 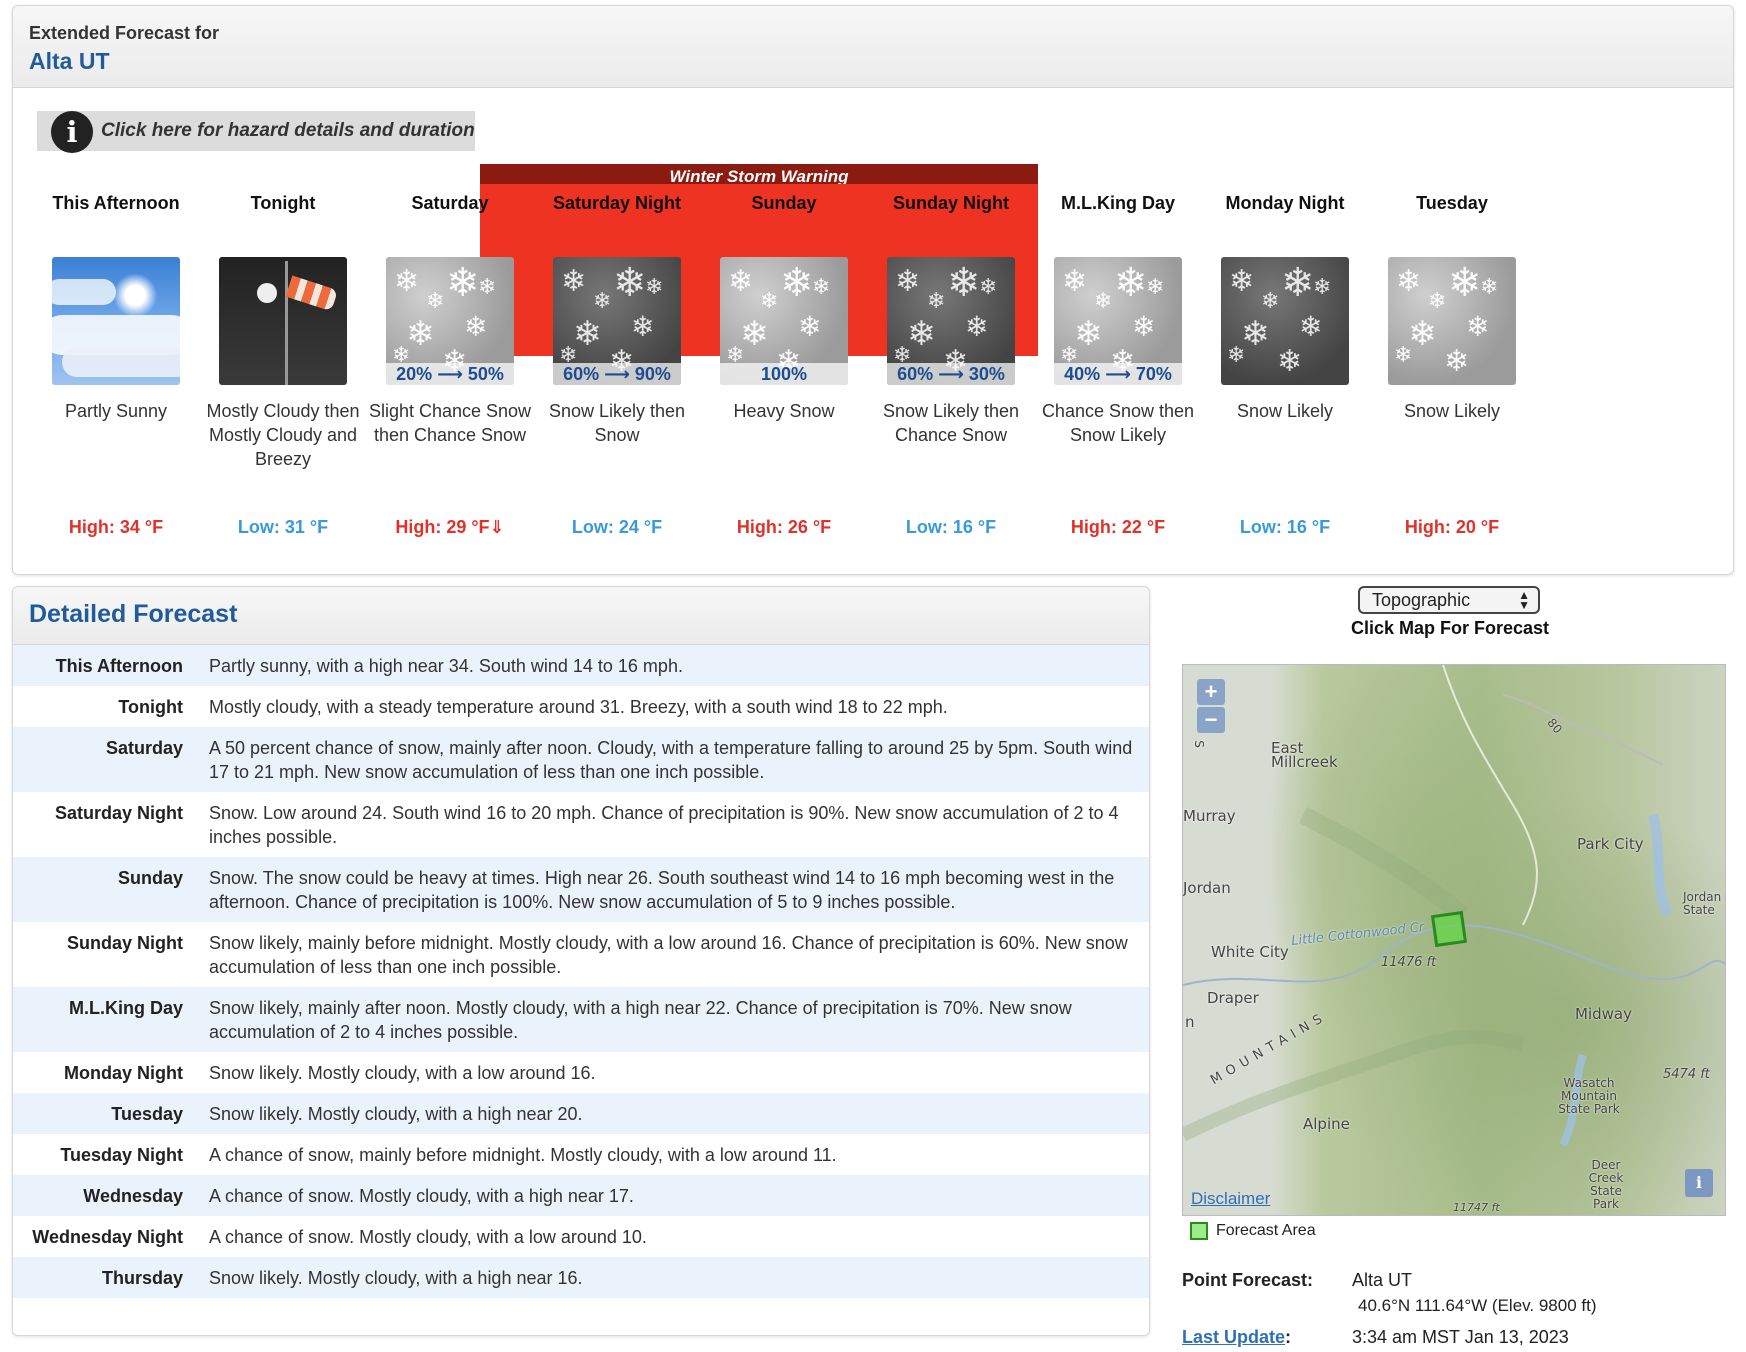 I want to click on period-description: Slight Chance Snow then Chance Snow, so click(x=450, y=423).